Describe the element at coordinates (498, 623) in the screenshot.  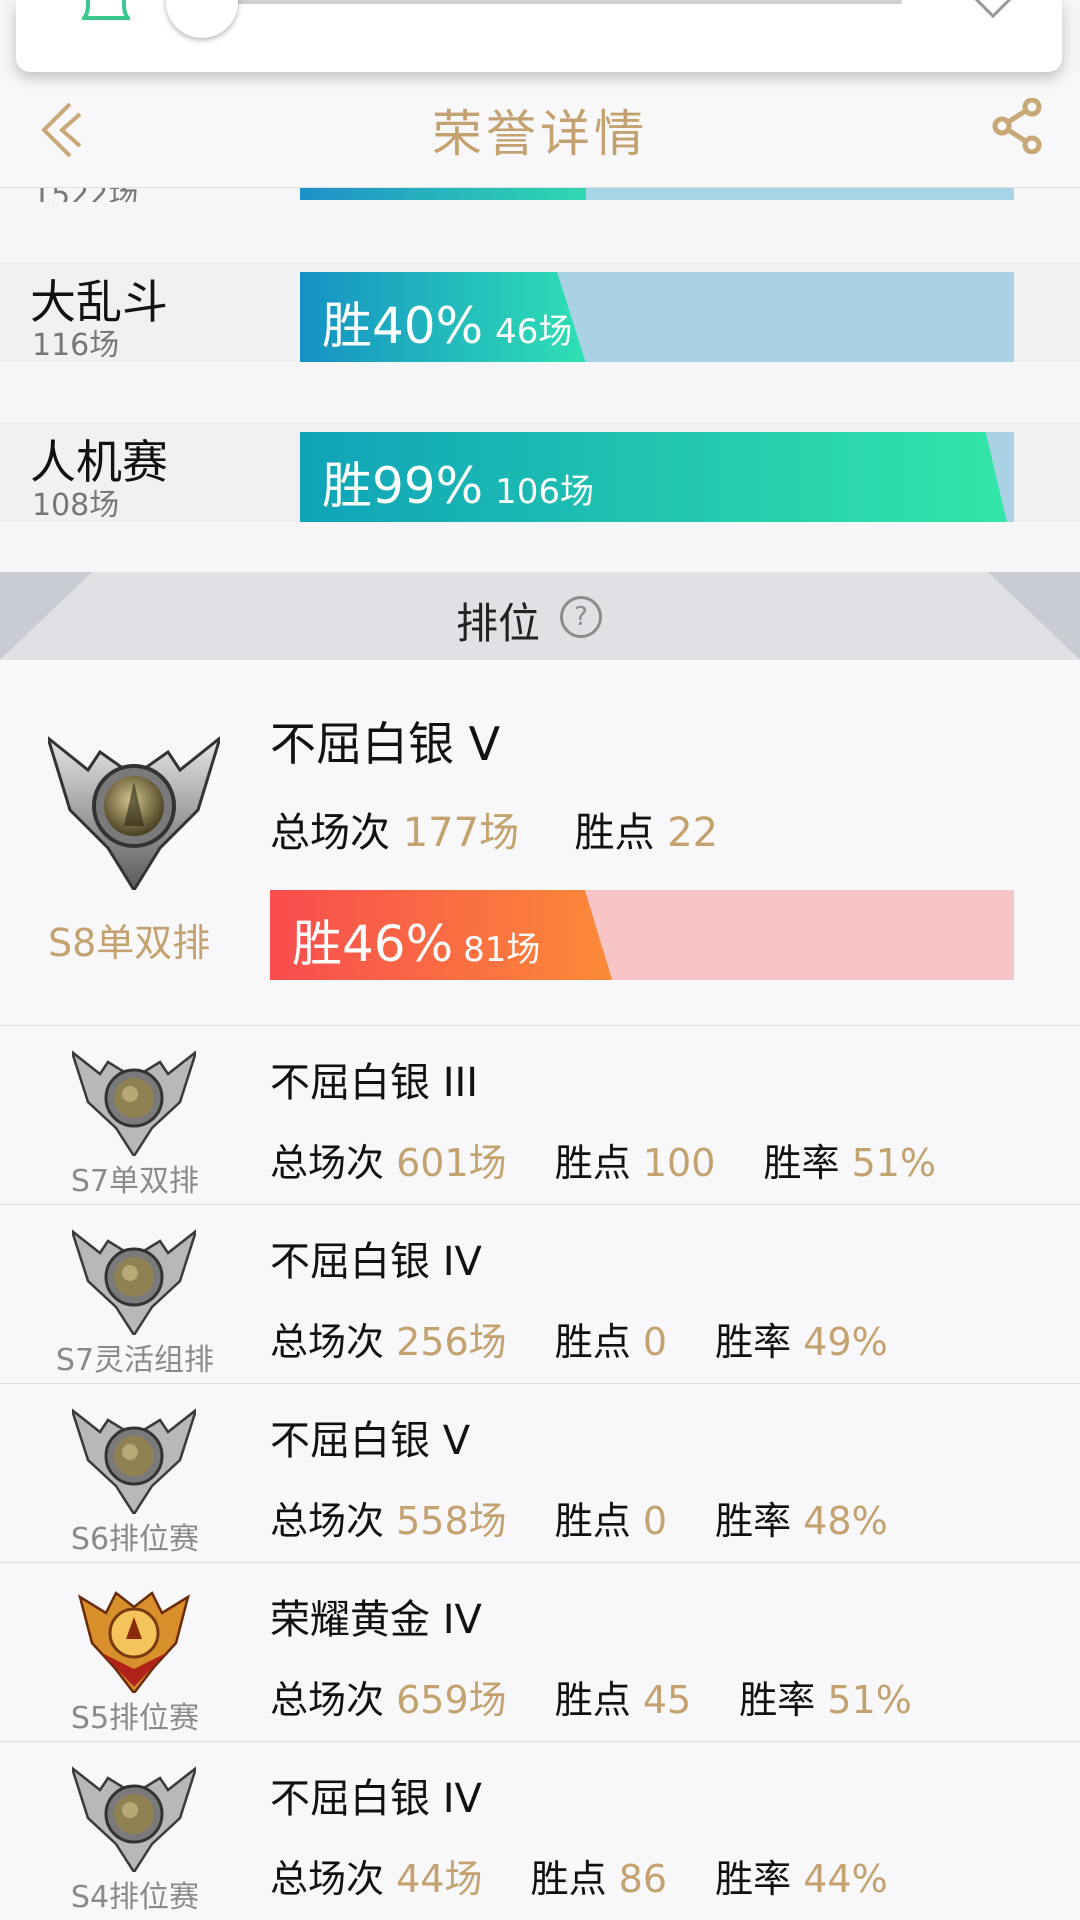
I see `section-title: 排位` at that location.